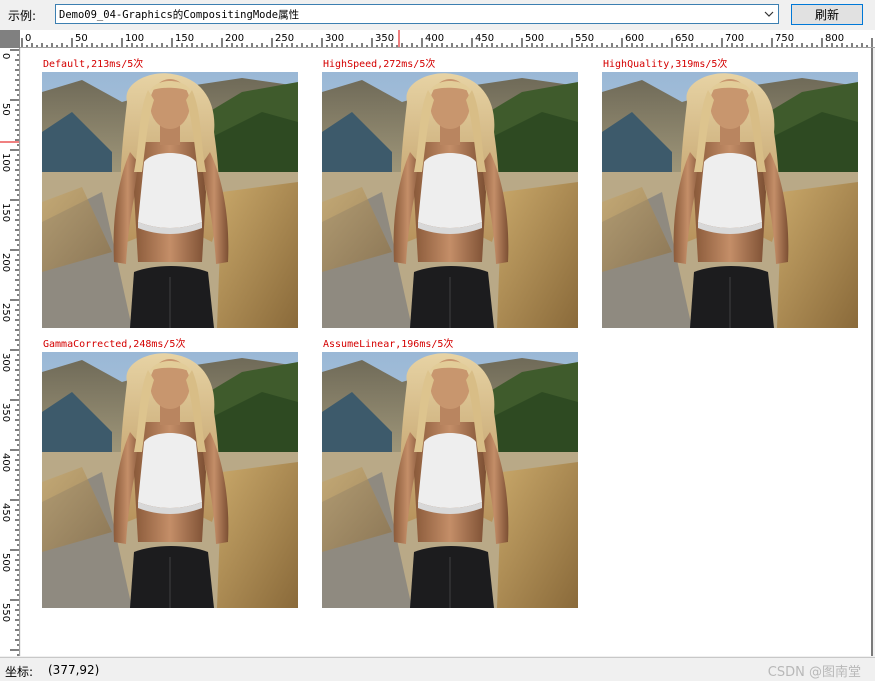  Describe the element at coordinates (81, 38) in the screenshot. I see `ruler-top-label: 50` at that location.